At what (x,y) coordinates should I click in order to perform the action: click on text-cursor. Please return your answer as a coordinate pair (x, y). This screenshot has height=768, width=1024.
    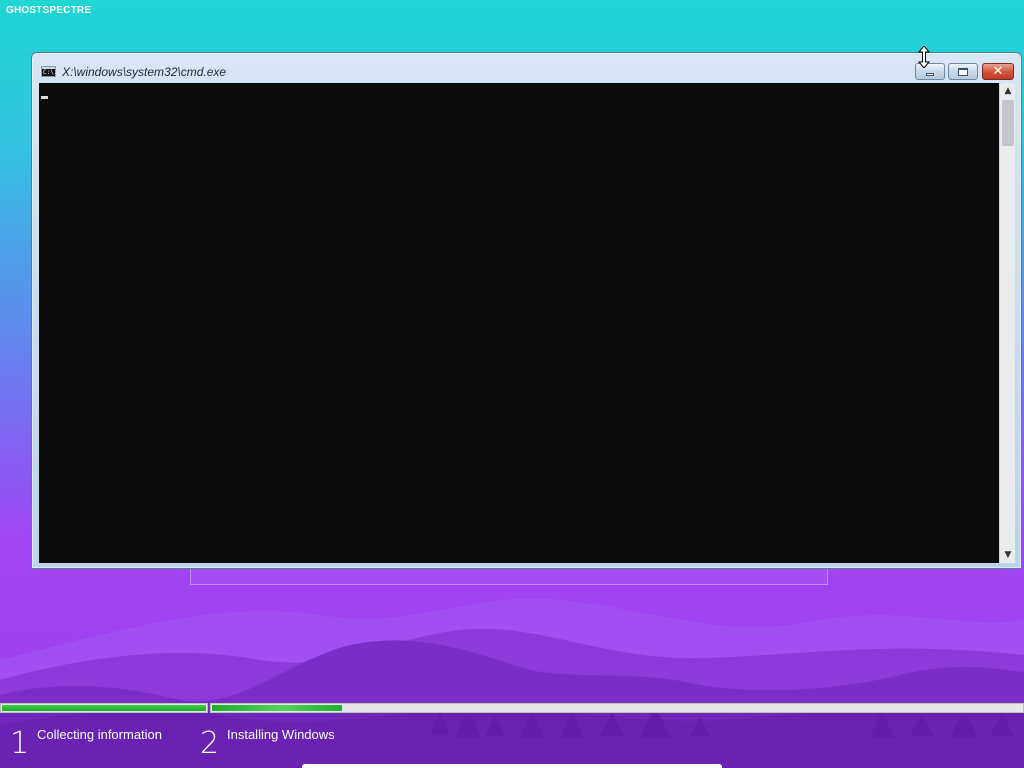
    Looking at the image, I should click on (44, 97).